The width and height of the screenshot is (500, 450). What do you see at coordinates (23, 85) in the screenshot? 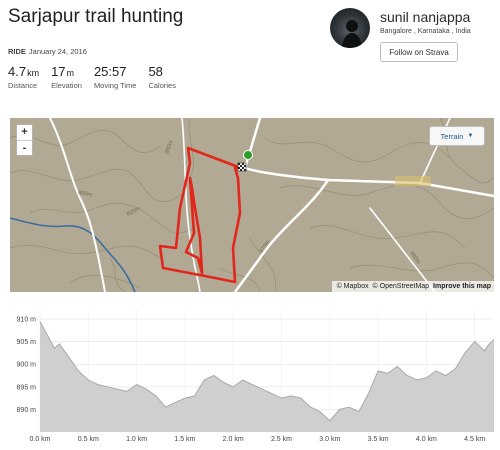
I see `stat-label: Distance` at bounding box center [23, 85].